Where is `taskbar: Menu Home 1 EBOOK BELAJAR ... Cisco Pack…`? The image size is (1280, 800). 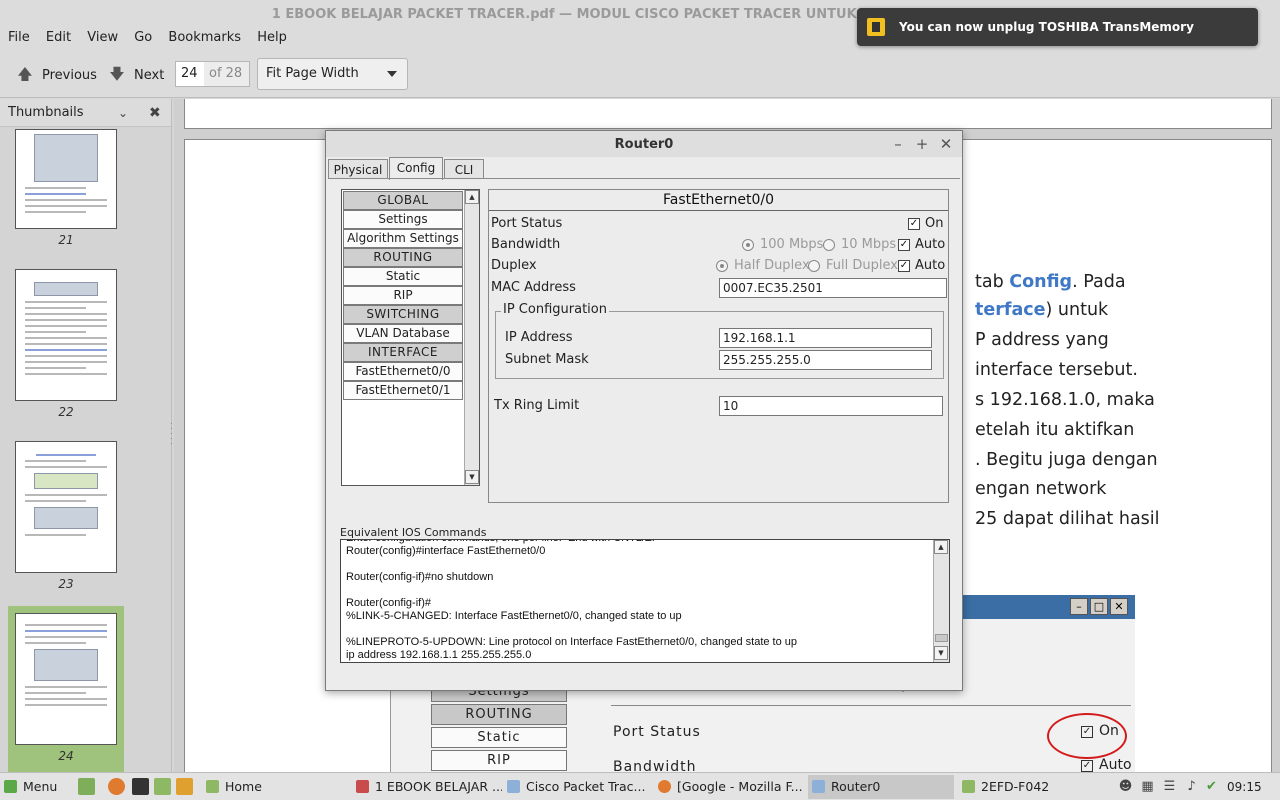 taskbar: Menu Home 1 EBOOK BELAJAR ... Cisco Pack… is located at coordinates (640, 786).